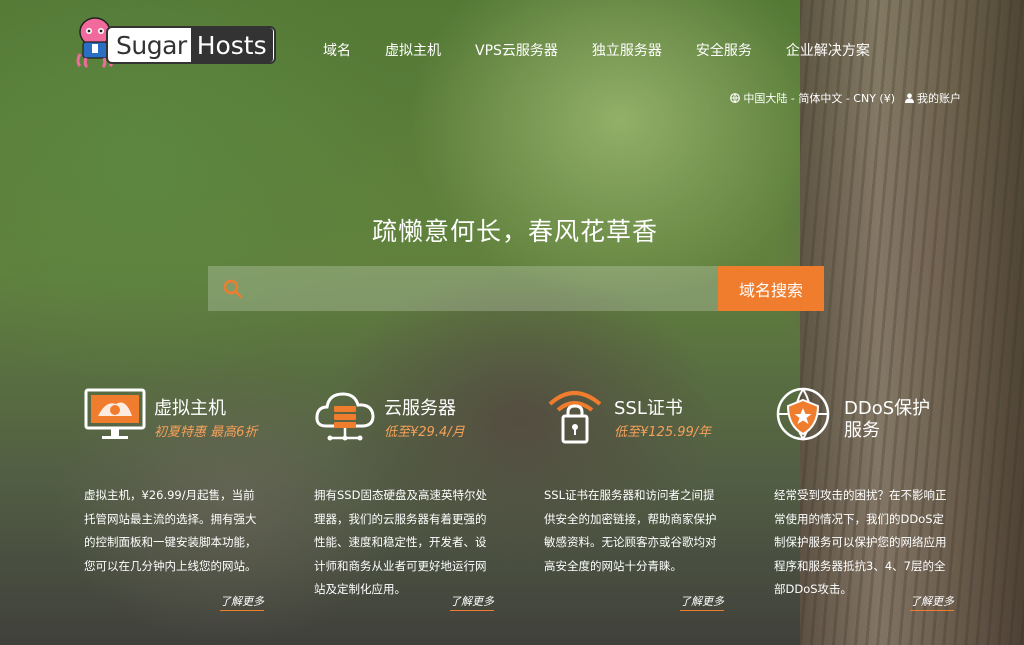 The height and width of the screenshot is (645, 1024). I want to click on nav-item-security: 安全服务, so click(724, 50).